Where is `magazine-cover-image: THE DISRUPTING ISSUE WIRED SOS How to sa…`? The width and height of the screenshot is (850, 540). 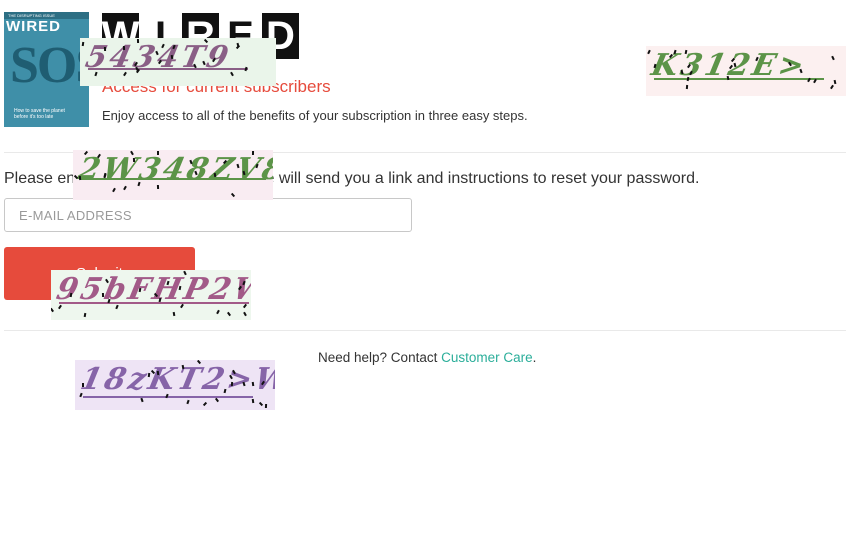
magazine-cover-image: THE DISRUPTING ISSUE WIRED SOS How to sa… is located at coordinates (46, 69).